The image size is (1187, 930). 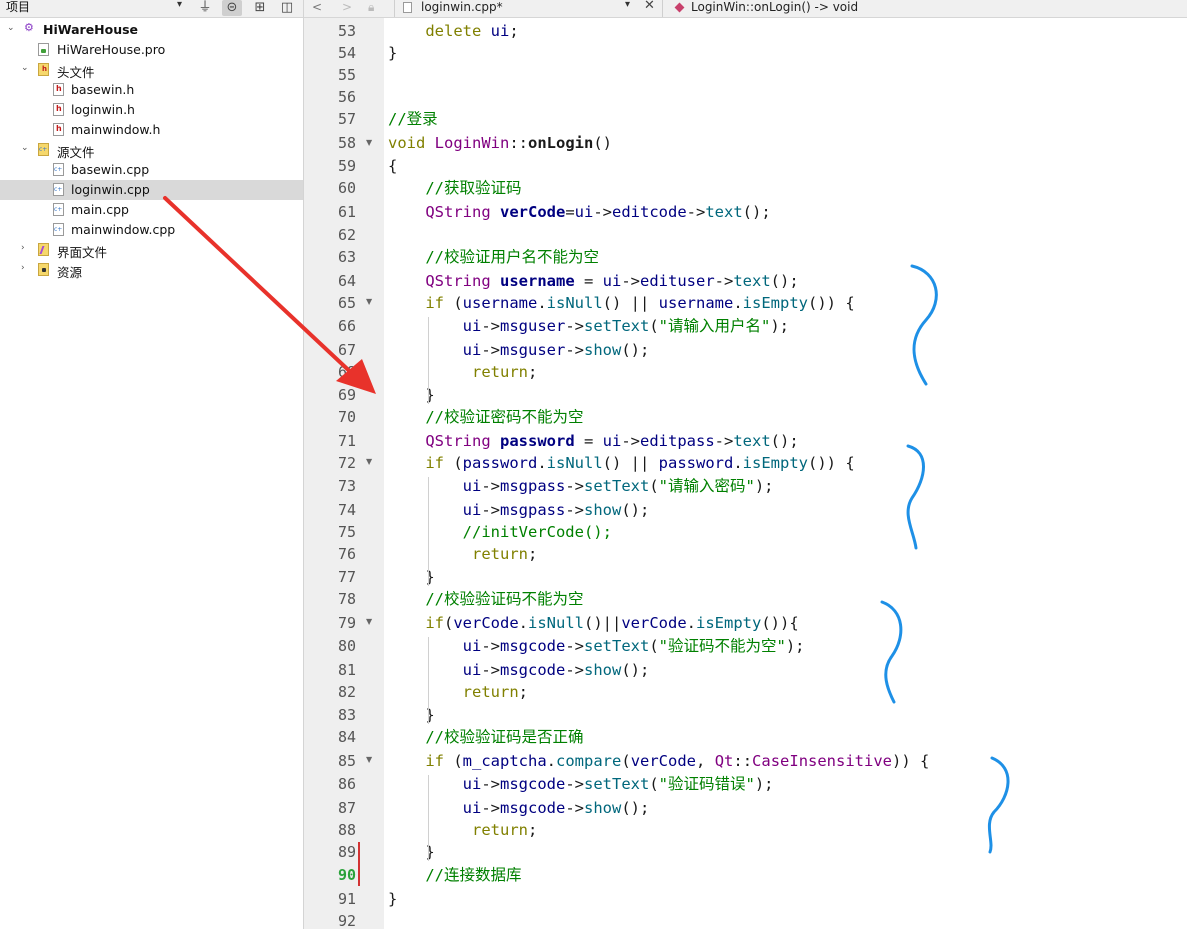 I want to click on line-number: 92, so click(x=346, y=921).